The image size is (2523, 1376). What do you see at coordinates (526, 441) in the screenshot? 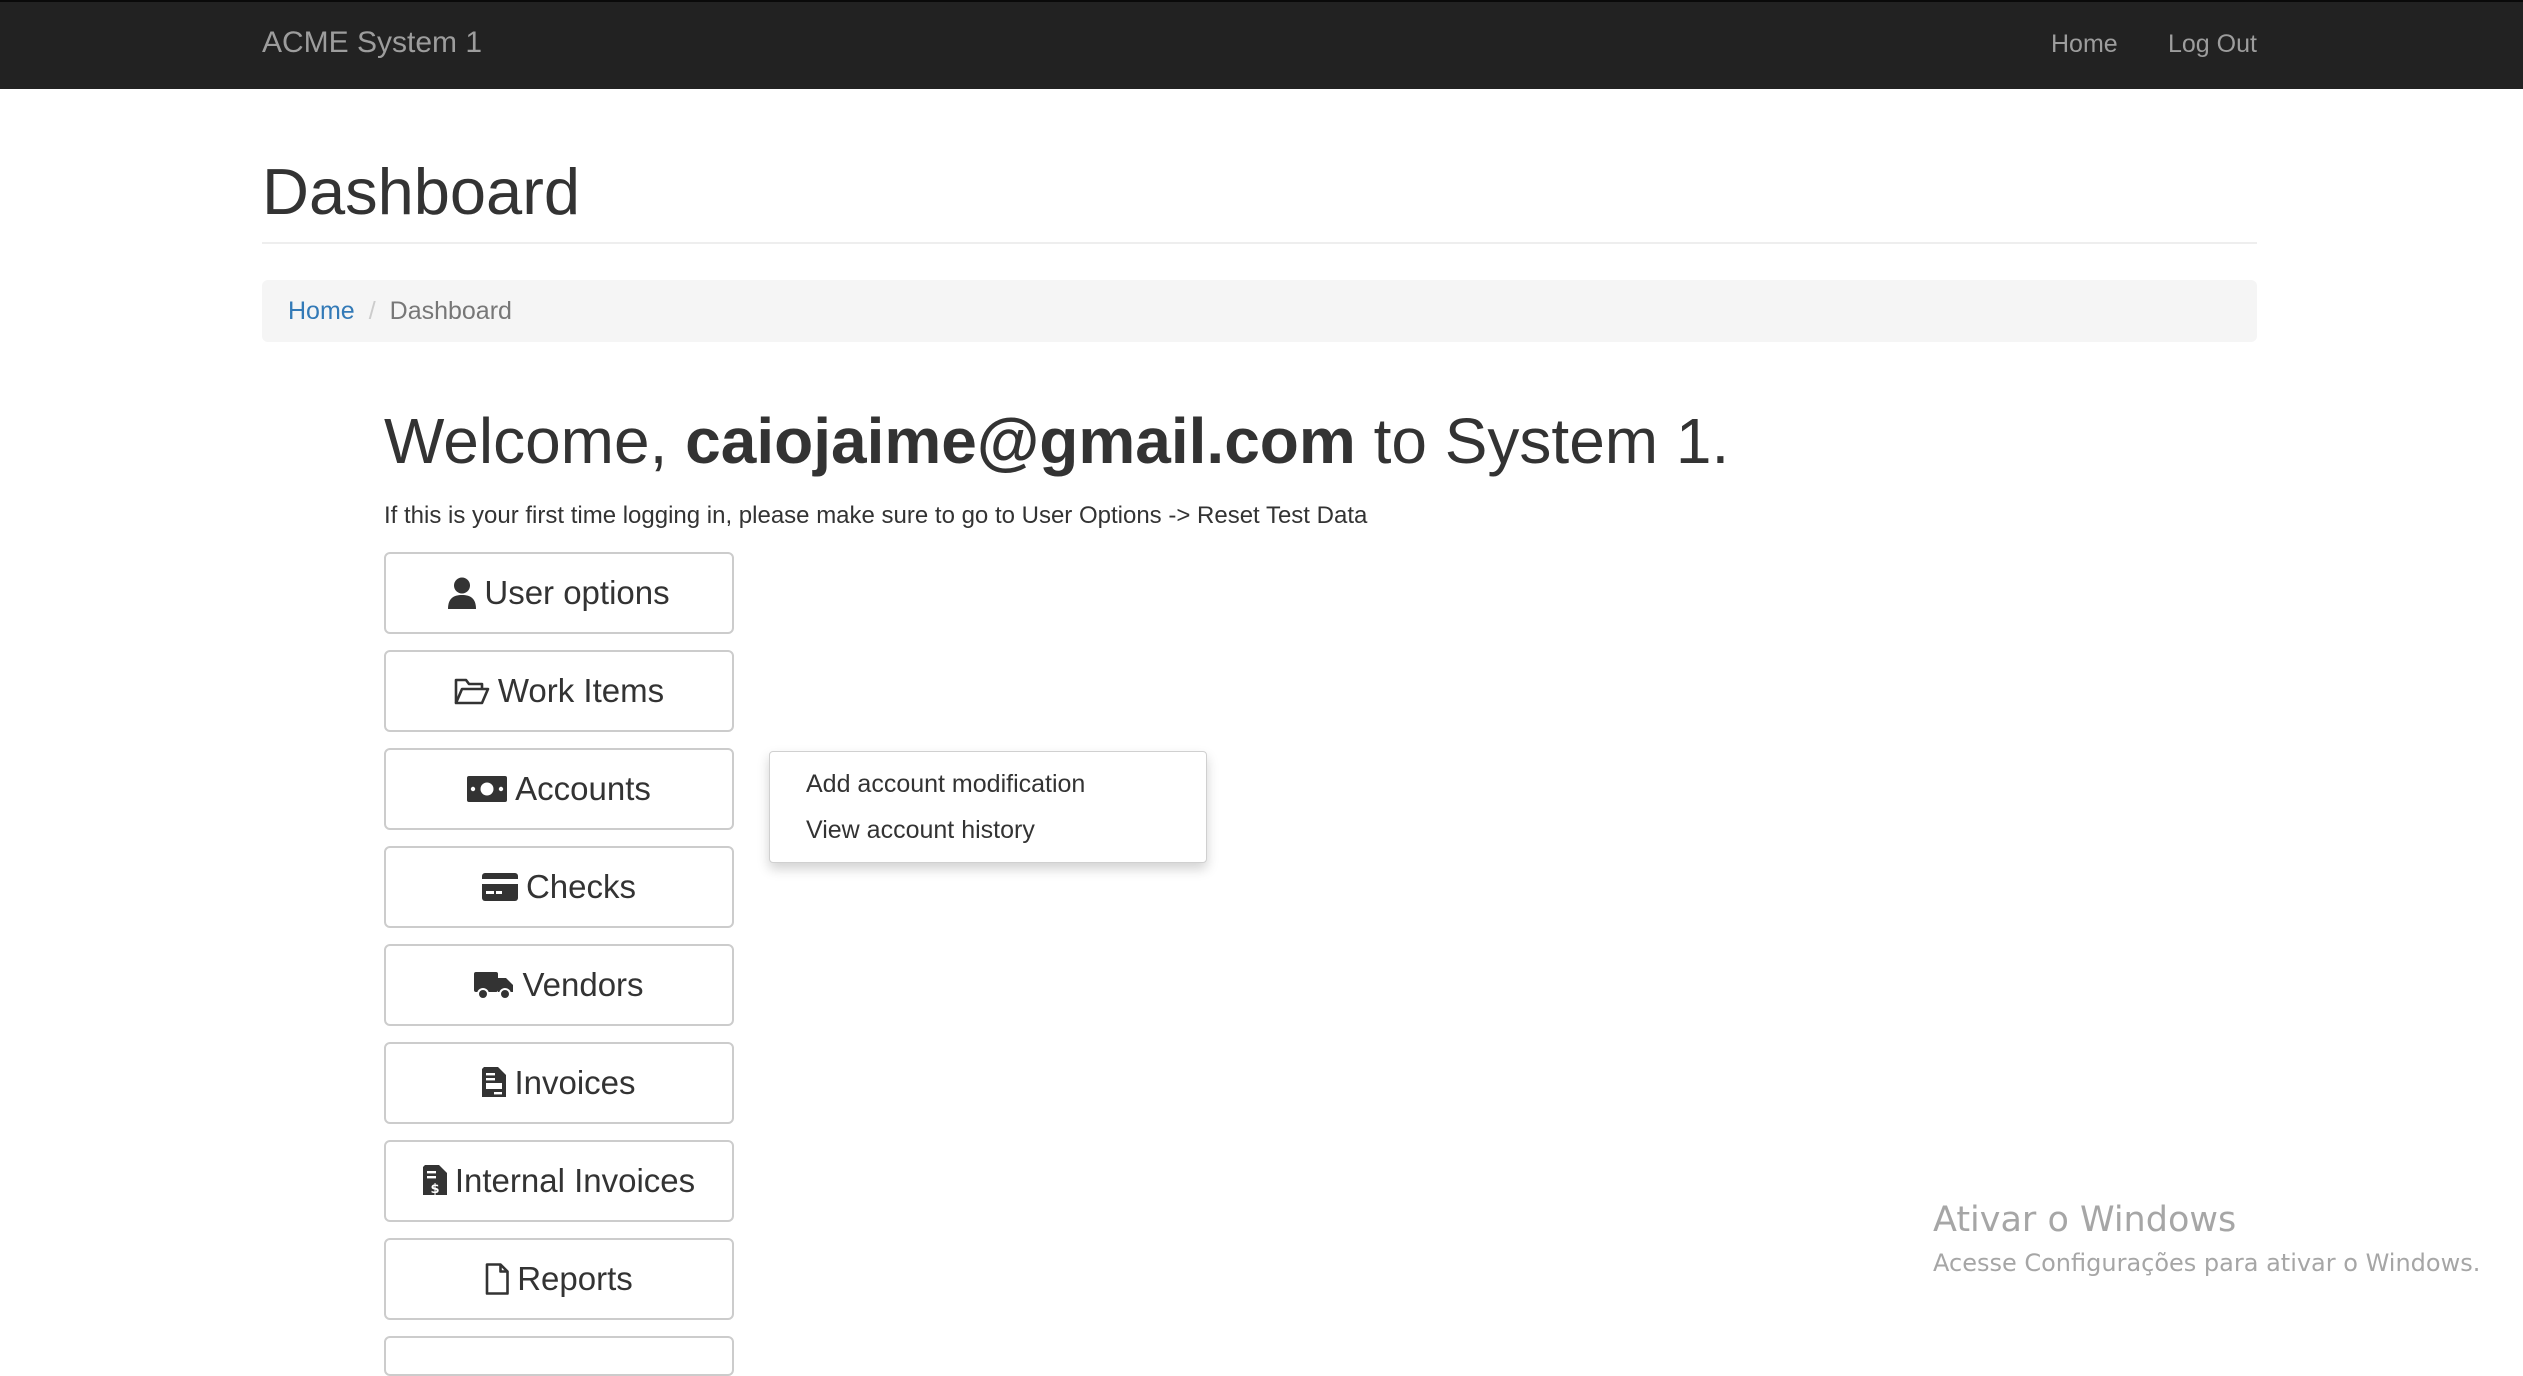
I see `welcome-prefix: Welcome,` at bounding box center [526, 441].